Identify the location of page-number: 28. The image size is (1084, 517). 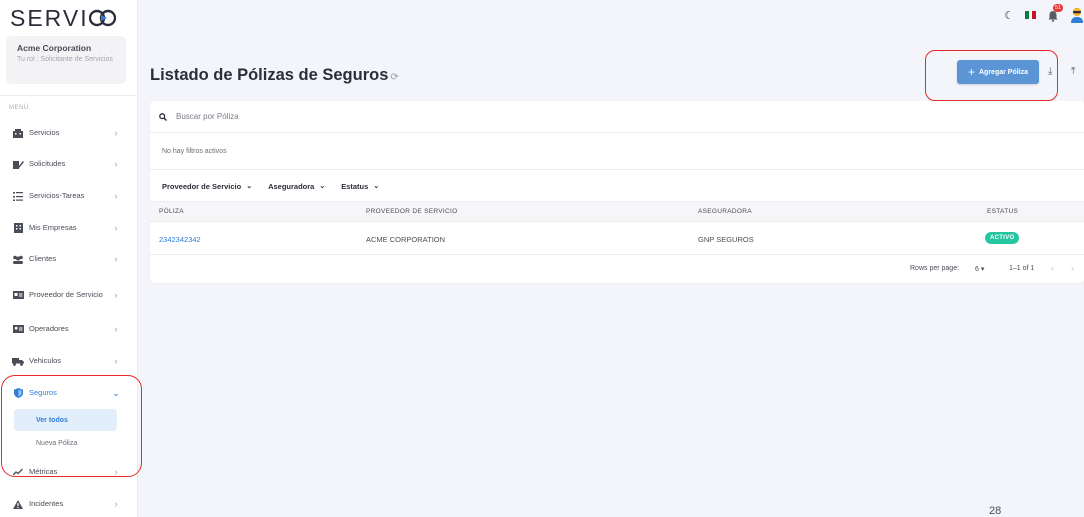
(995, 511).